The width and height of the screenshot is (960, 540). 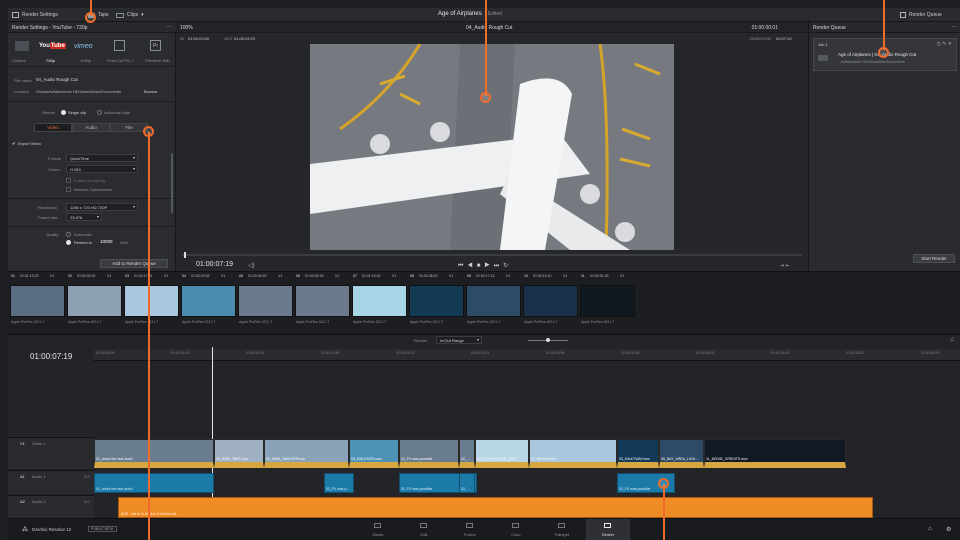 I want to click on jump-end-icon: ⏭, so click(x=498, y=266).